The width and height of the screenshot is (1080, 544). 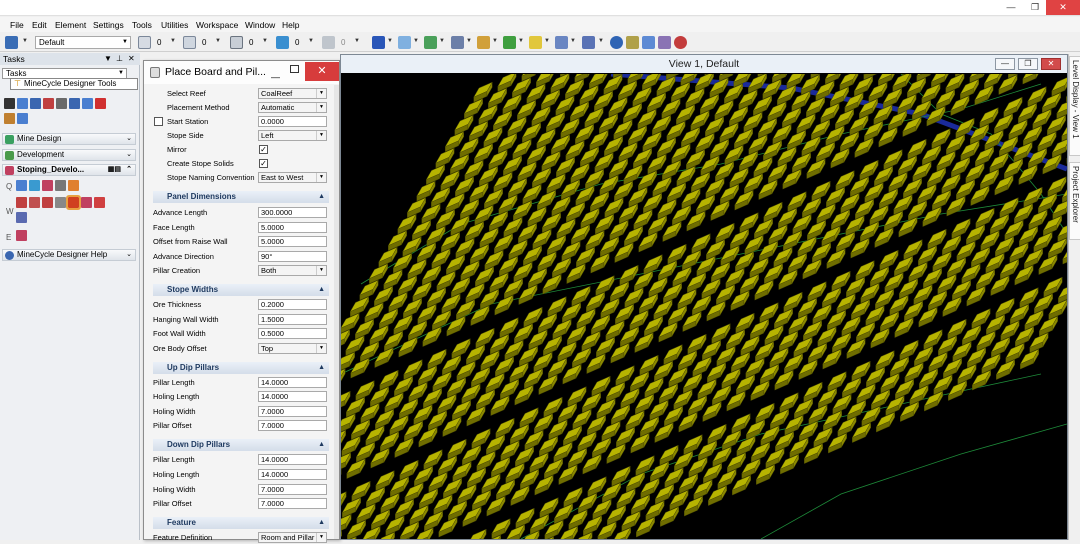 What do you see at coordinates (664, 42) in the screenshot?
I see `settings-icon` at bounding box center [664, 42].